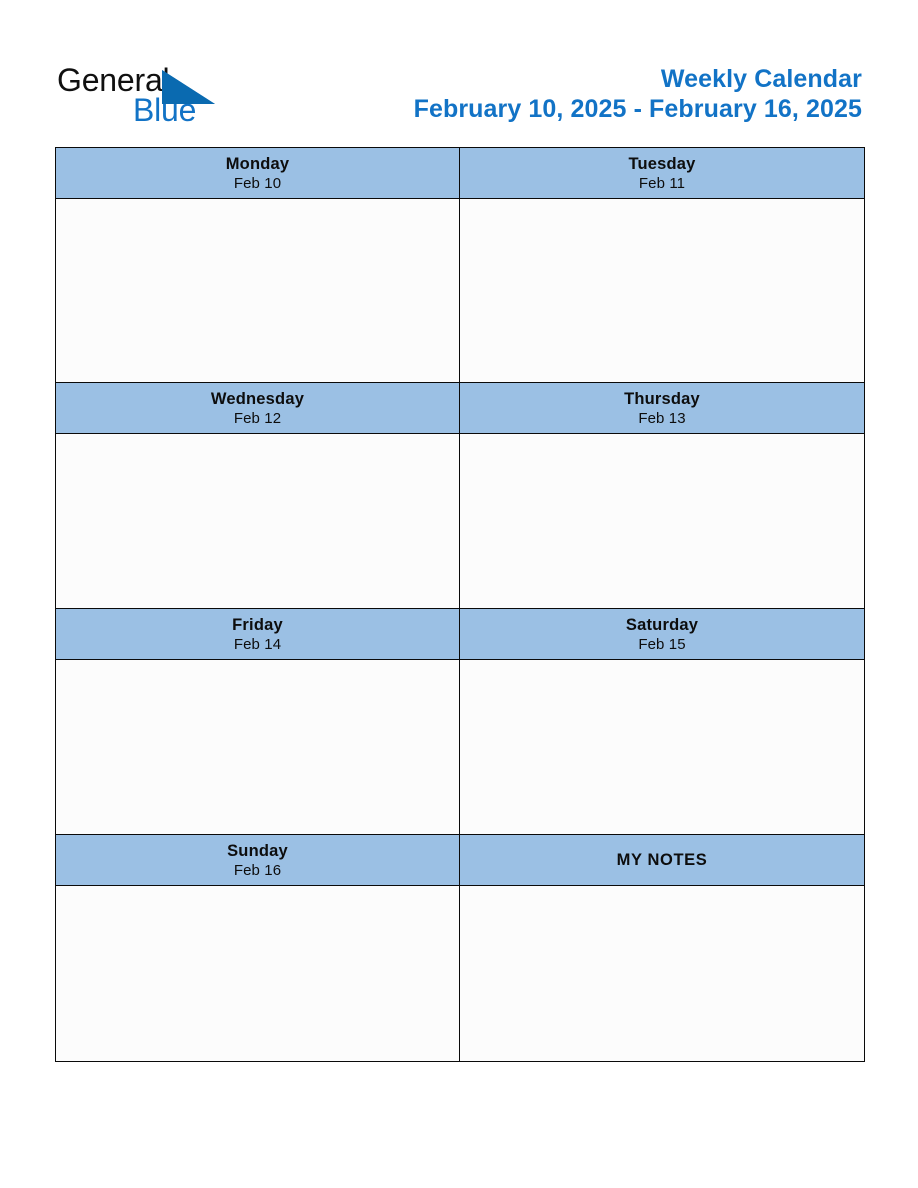 The width and height of the screenshot is (918, 1188). Describe the element at coordinates (257, 398) in the screenshot. I see `day-name-label: Wednesday` at that location.